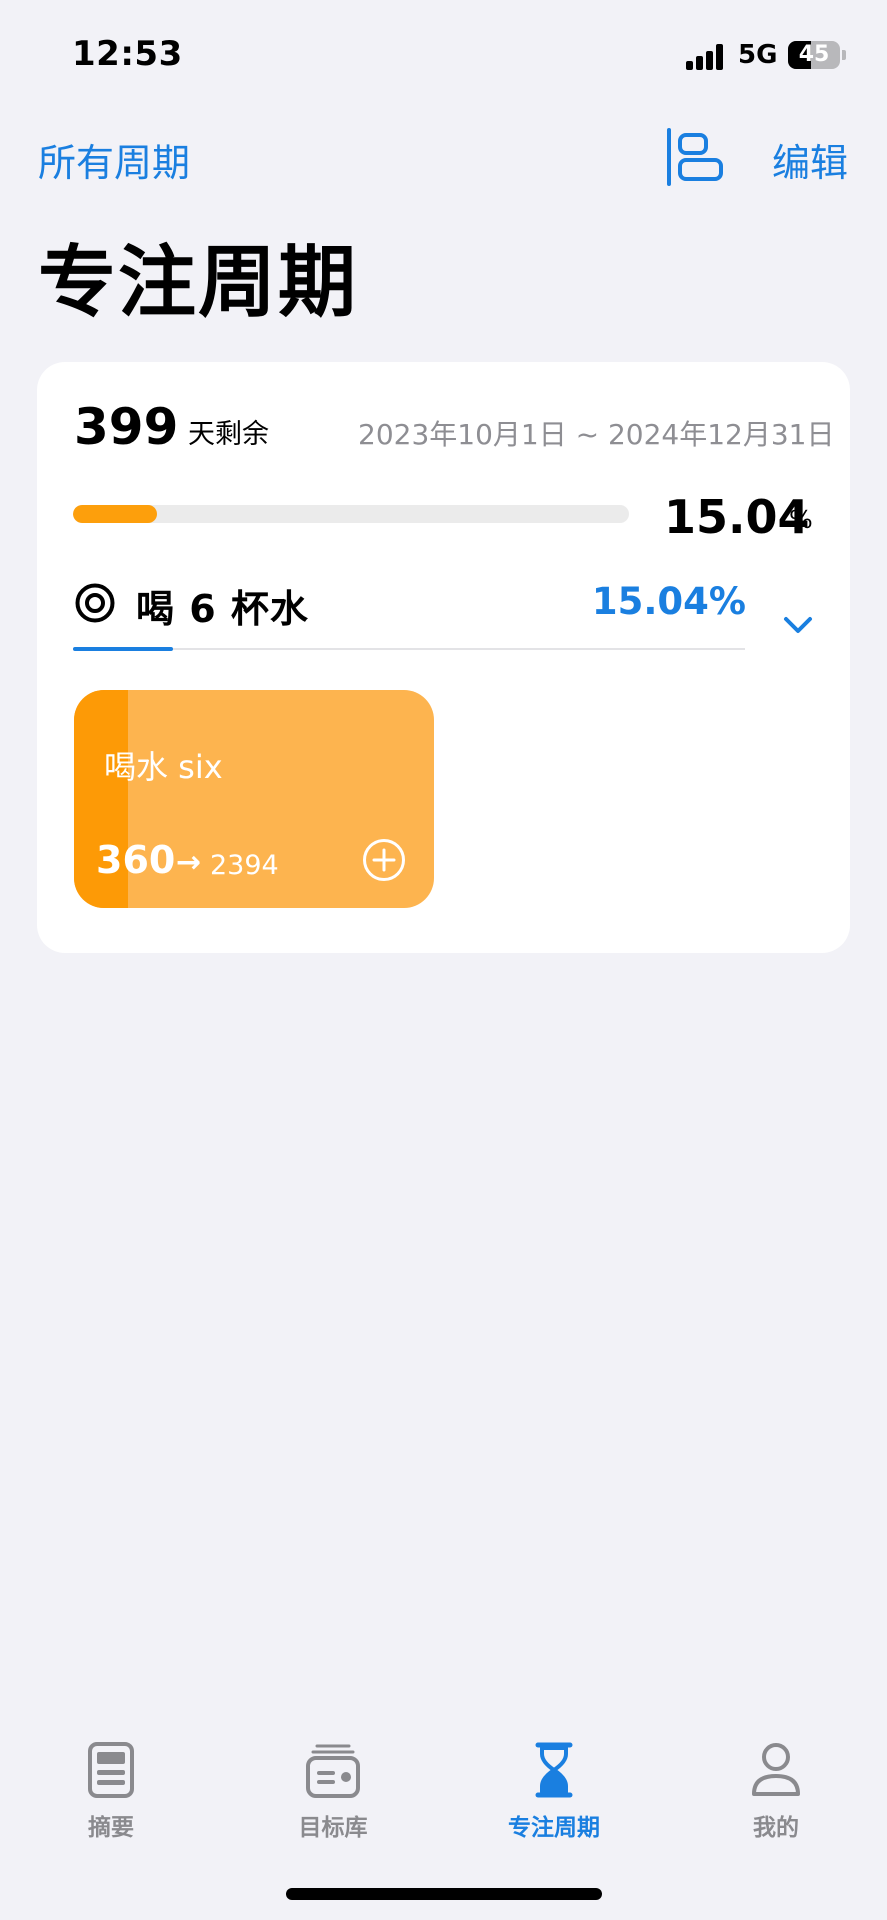  I want to click on tab-me: 我的, so click(776, 1791).